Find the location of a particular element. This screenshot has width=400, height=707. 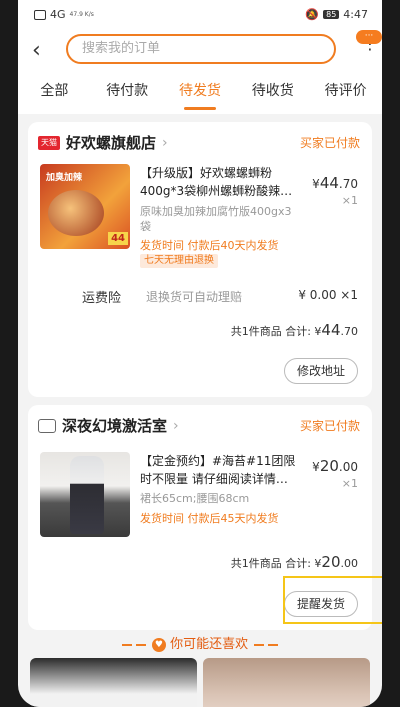

back-icon: ‹ is located at coordinates (36, 50).